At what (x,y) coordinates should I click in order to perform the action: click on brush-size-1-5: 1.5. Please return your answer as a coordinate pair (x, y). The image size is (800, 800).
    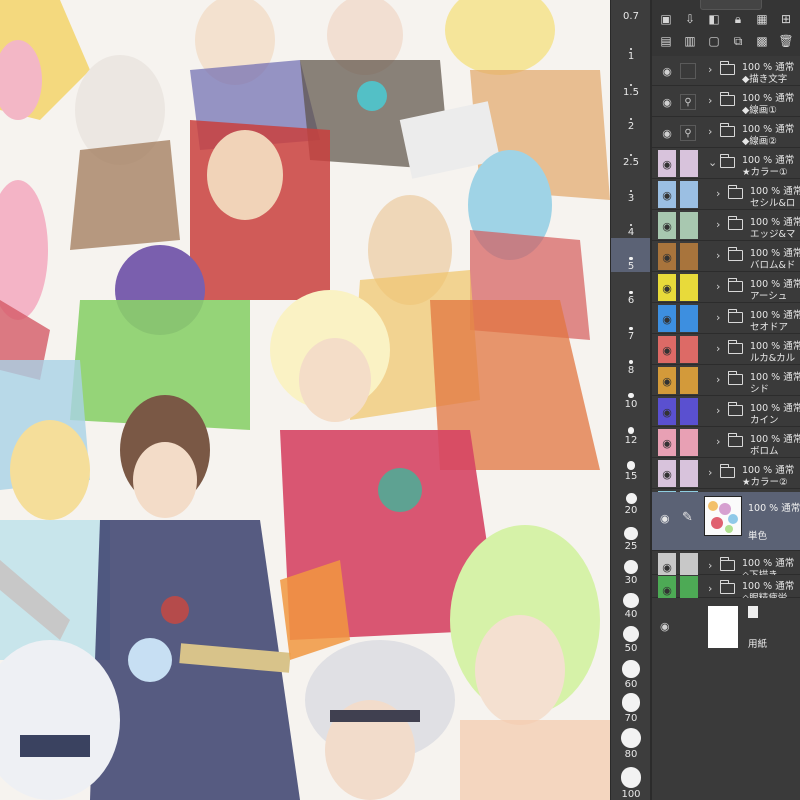
    Looking at the image, I should click on (631, 80).